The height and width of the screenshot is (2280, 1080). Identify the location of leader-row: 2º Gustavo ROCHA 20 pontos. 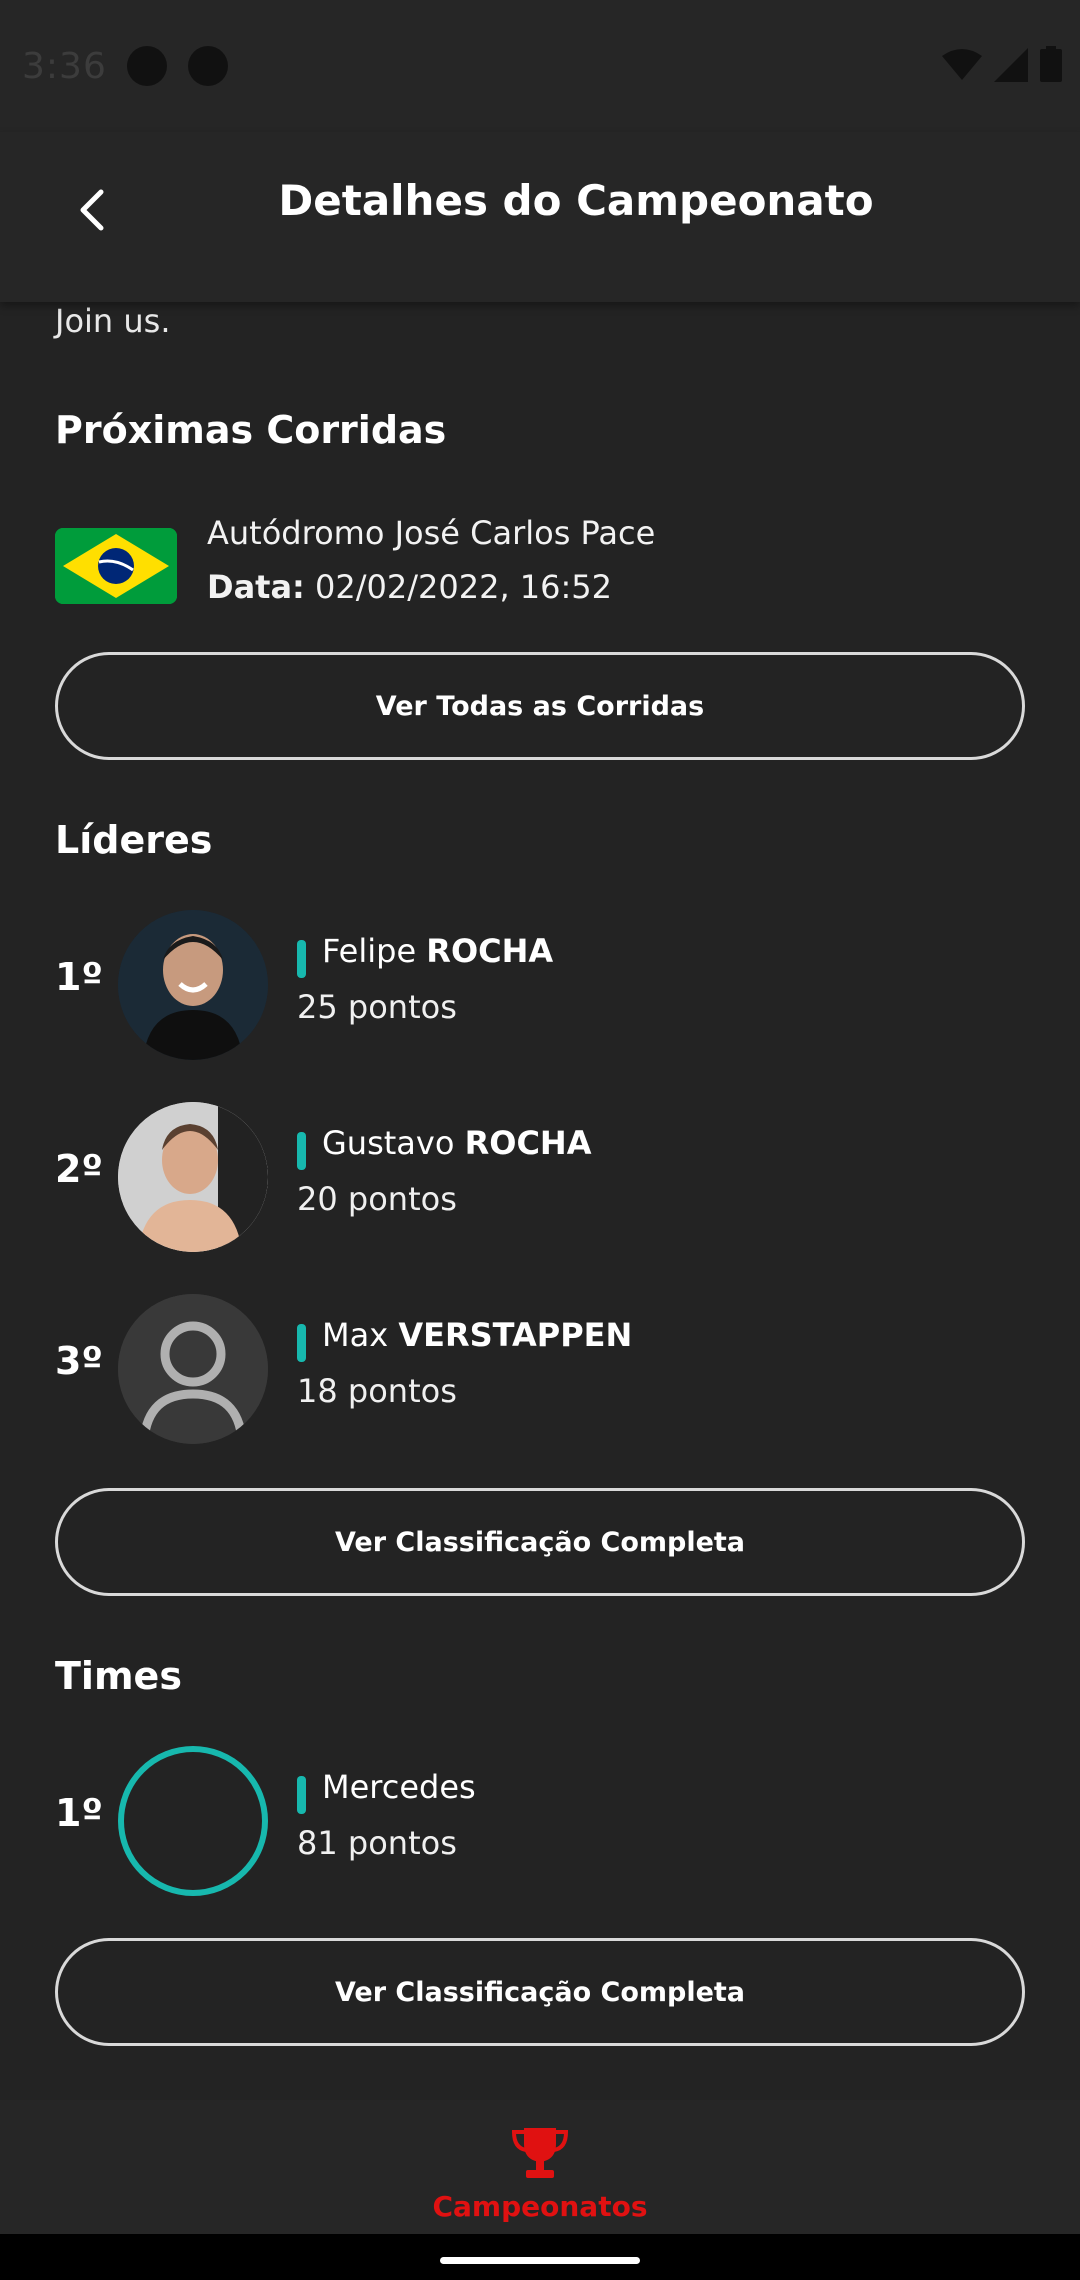
(540, 1177).